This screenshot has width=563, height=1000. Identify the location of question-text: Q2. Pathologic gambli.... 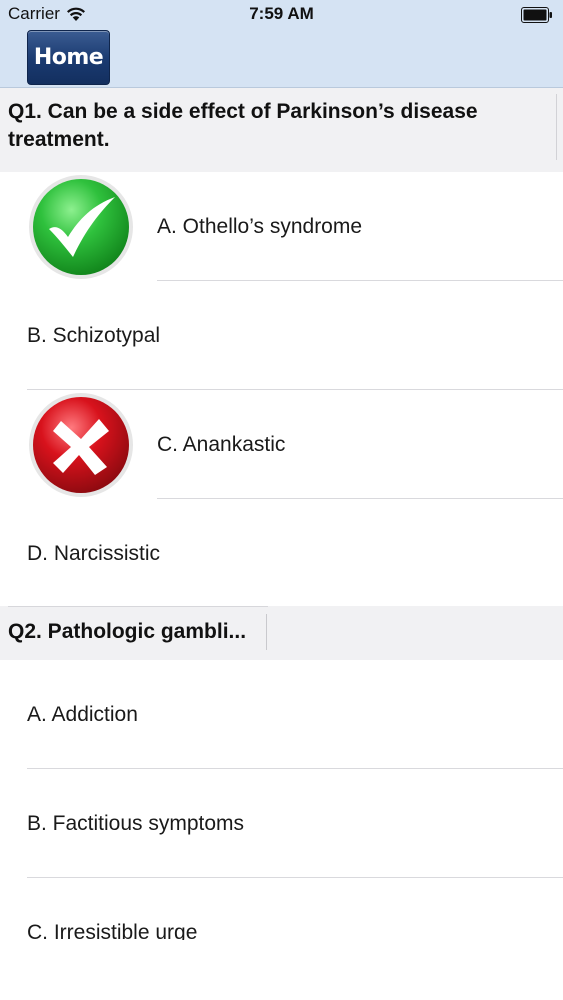
(127, 631).